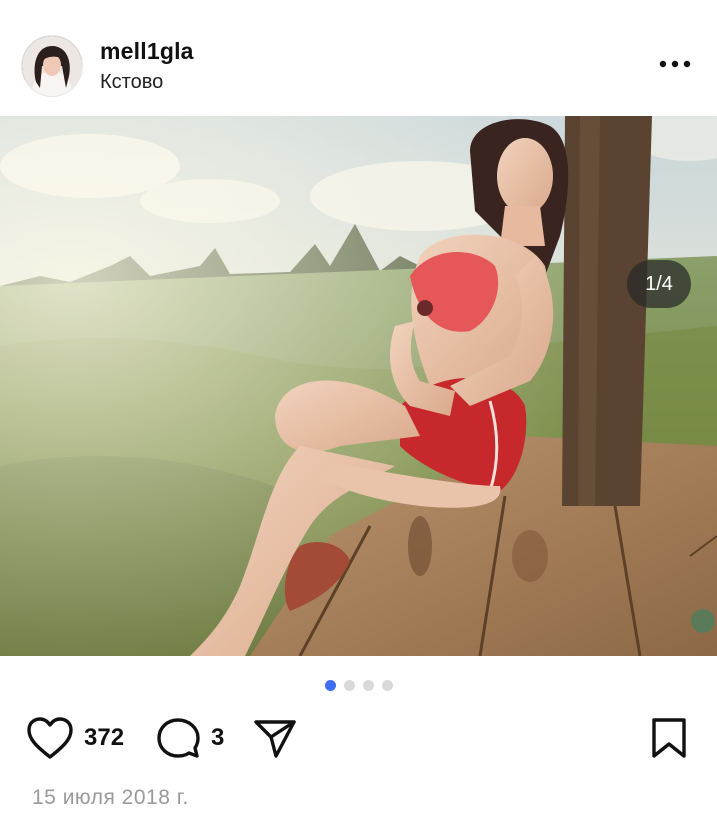 This screenshot has height=822, width=717. What do you see at coordinates (217, 738) in the screenshot?
I see `comments-count: 3` at bounding box center [217, 738].